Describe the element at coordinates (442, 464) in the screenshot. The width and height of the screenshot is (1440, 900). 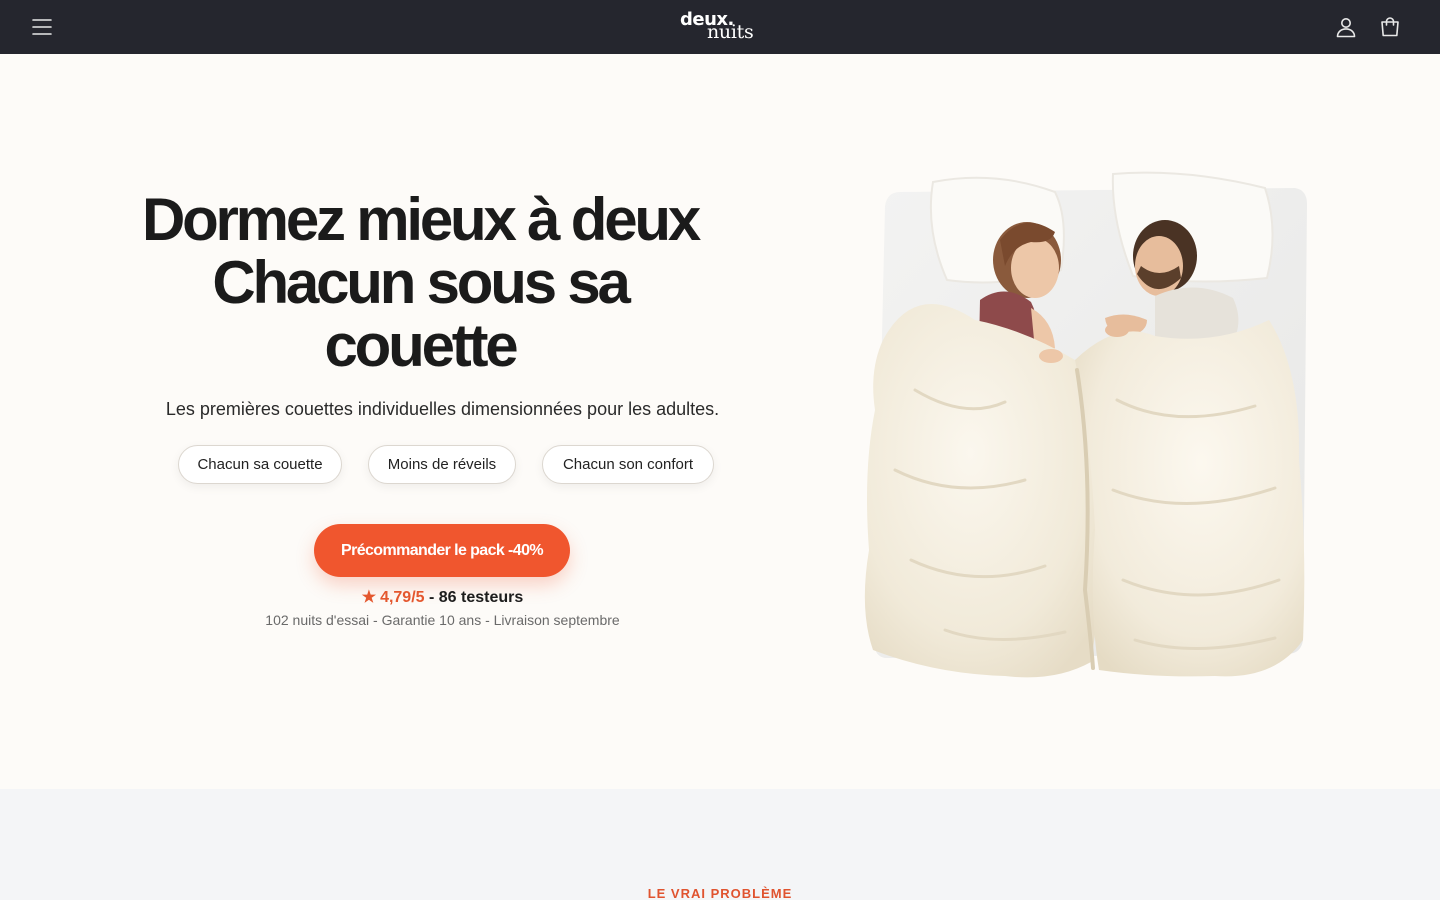
I see `pill-moins-de-reveils: Moins de réveils` at that location.